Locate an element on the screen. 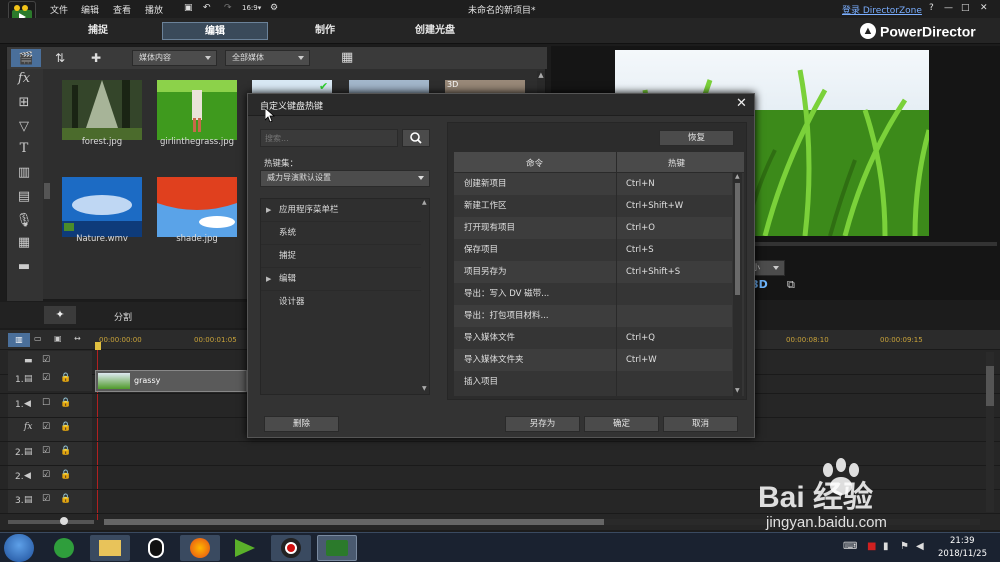  table-row: 插入项目 is located at coordinates (593, 383).